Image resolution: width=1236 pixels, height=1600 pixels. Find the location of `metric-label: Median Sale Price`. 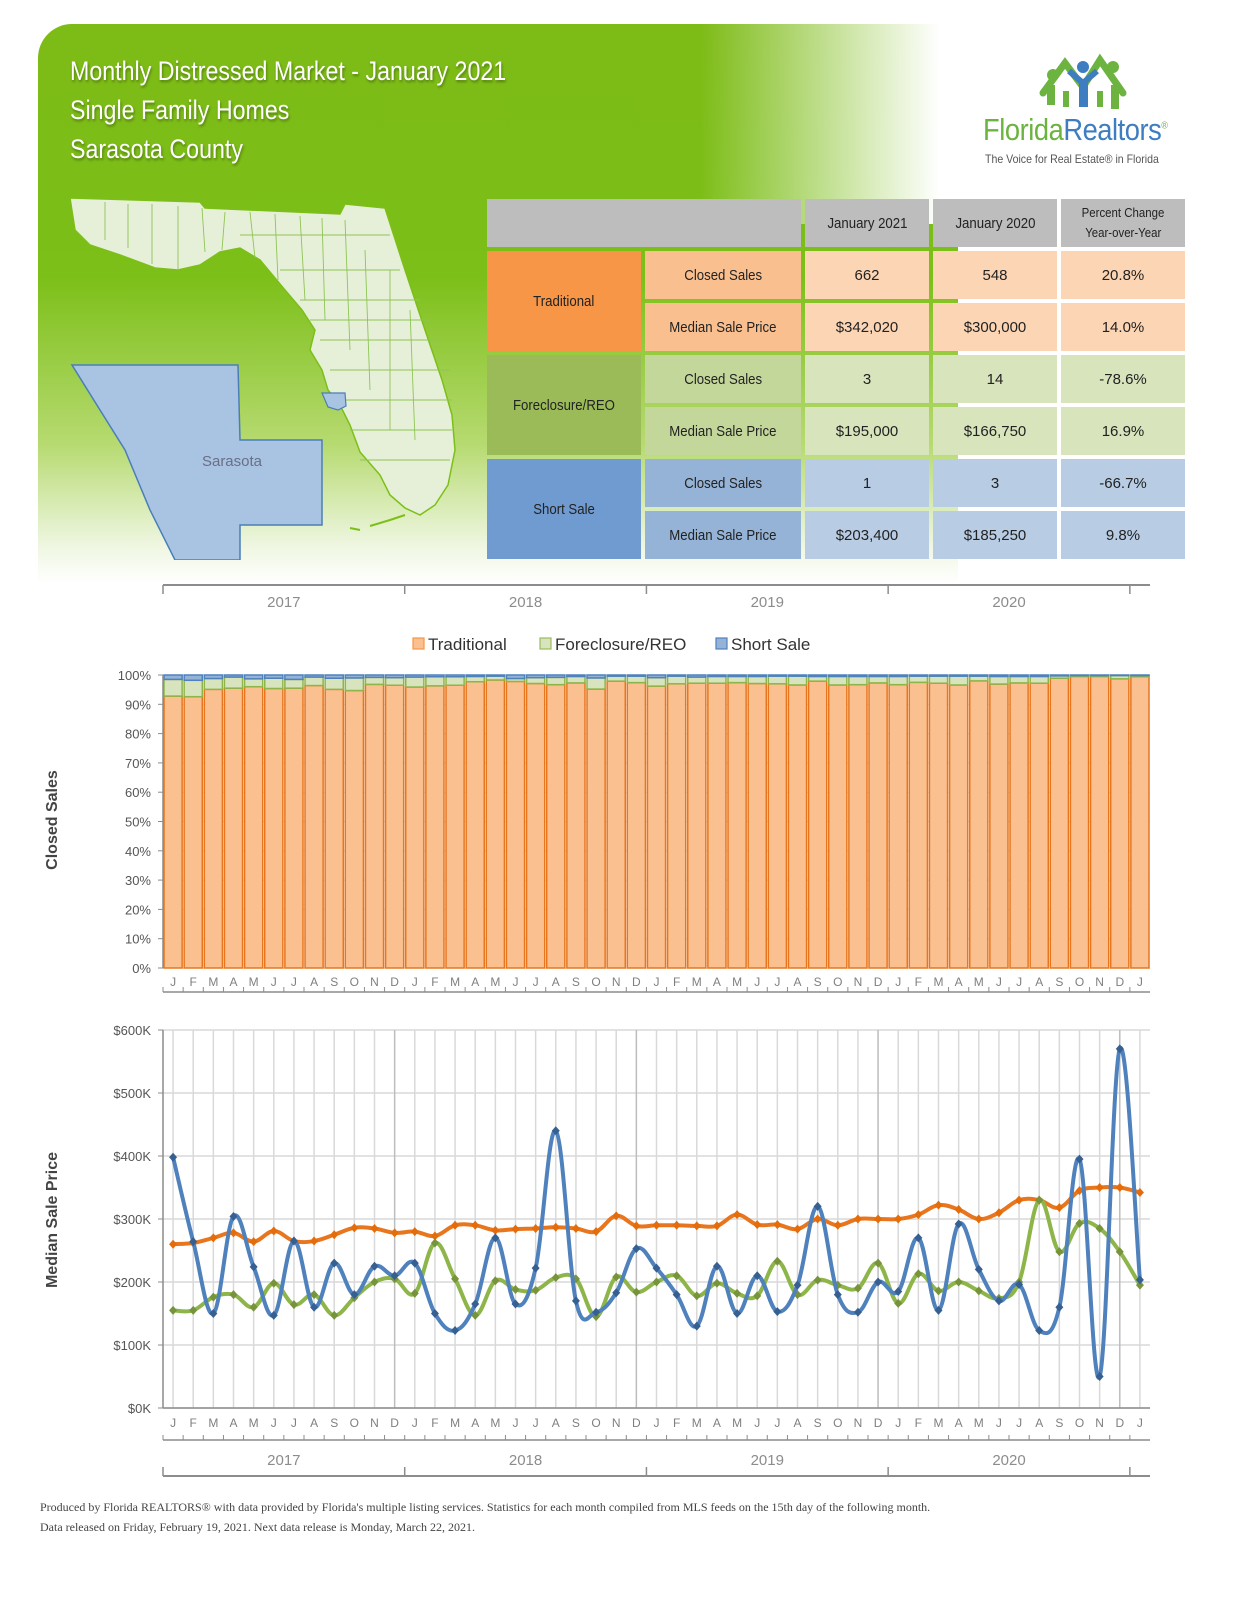

metric-label: Median Sale Price is located at coordinates (723, 327).